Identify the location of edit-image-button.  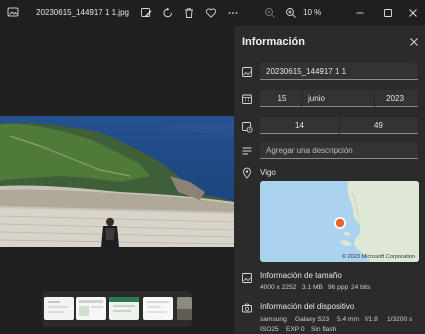
(146, 13).